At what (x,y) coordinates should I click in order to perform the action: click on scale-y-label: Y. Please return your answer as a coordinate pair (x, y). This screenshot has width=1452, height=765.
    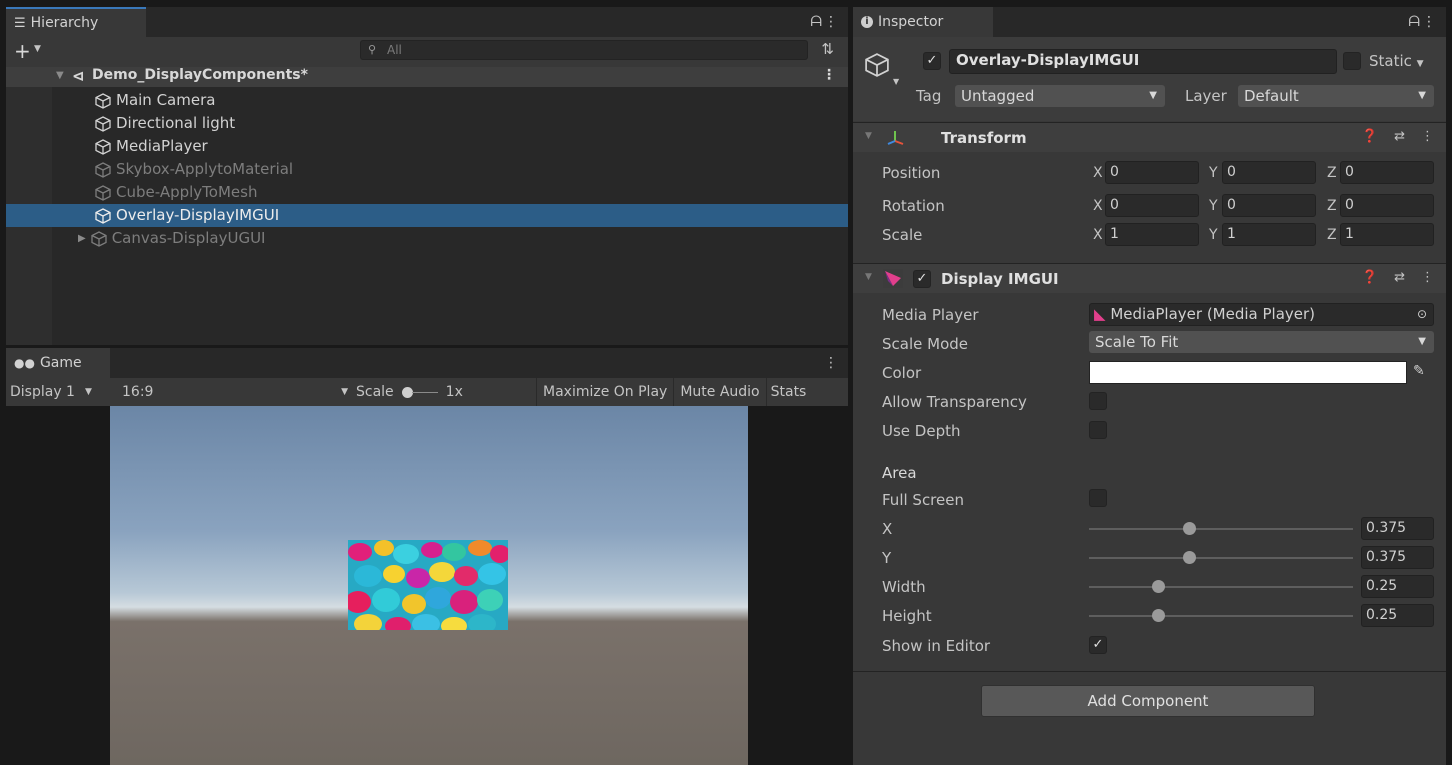
    Looking at the image, I should click on (1213, 235).